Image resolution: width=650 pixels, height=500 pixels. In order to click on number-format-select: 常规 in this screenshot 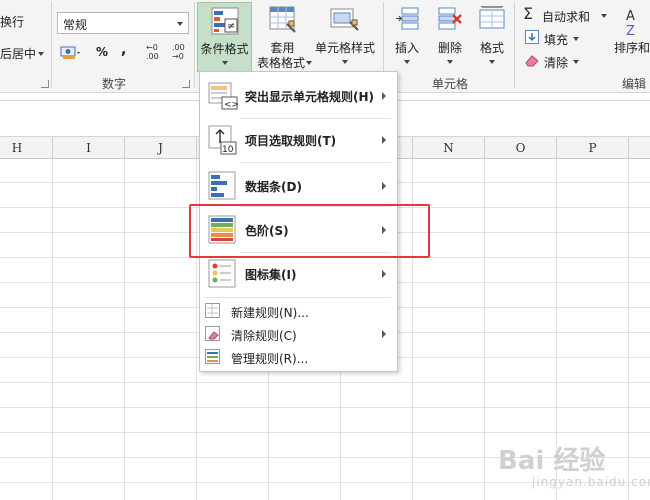, I will do `click(123, 23)`.